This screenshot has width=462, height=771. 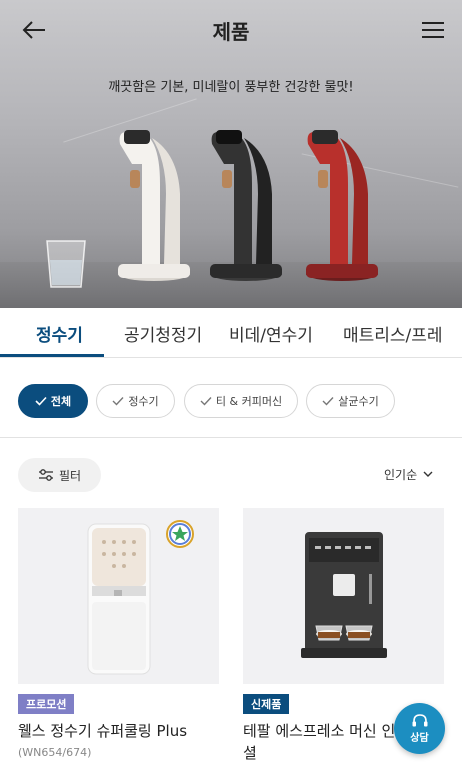 I want to click on filter-button: 필터, so click(x=59, y=475).